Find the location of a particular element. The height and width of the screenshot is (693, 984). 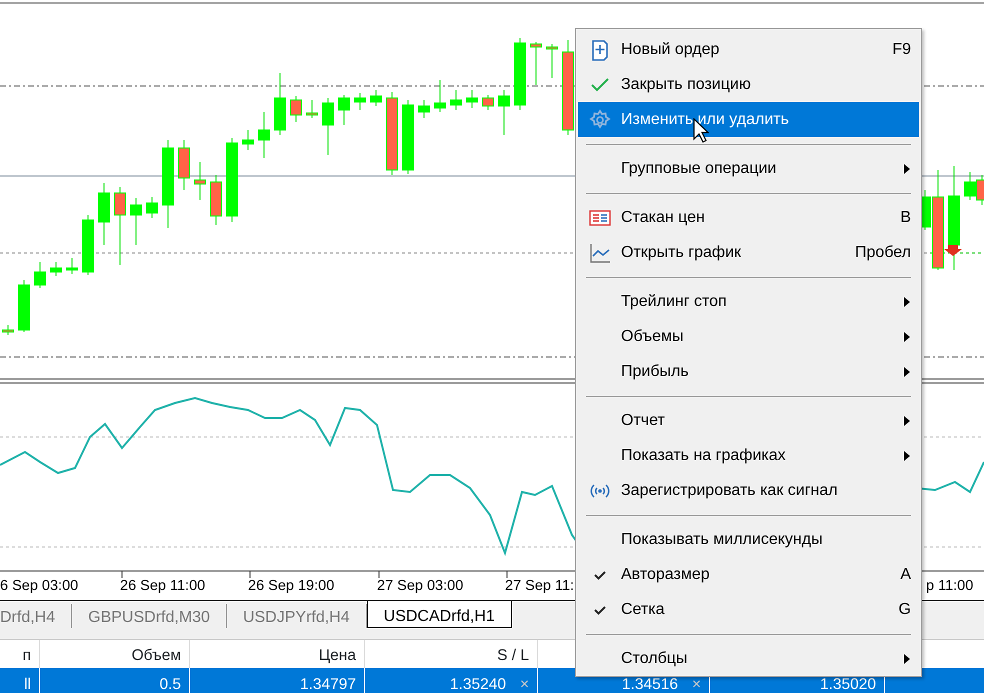

time-axis-label: p 11:00 is located at coordinates (950, 586).